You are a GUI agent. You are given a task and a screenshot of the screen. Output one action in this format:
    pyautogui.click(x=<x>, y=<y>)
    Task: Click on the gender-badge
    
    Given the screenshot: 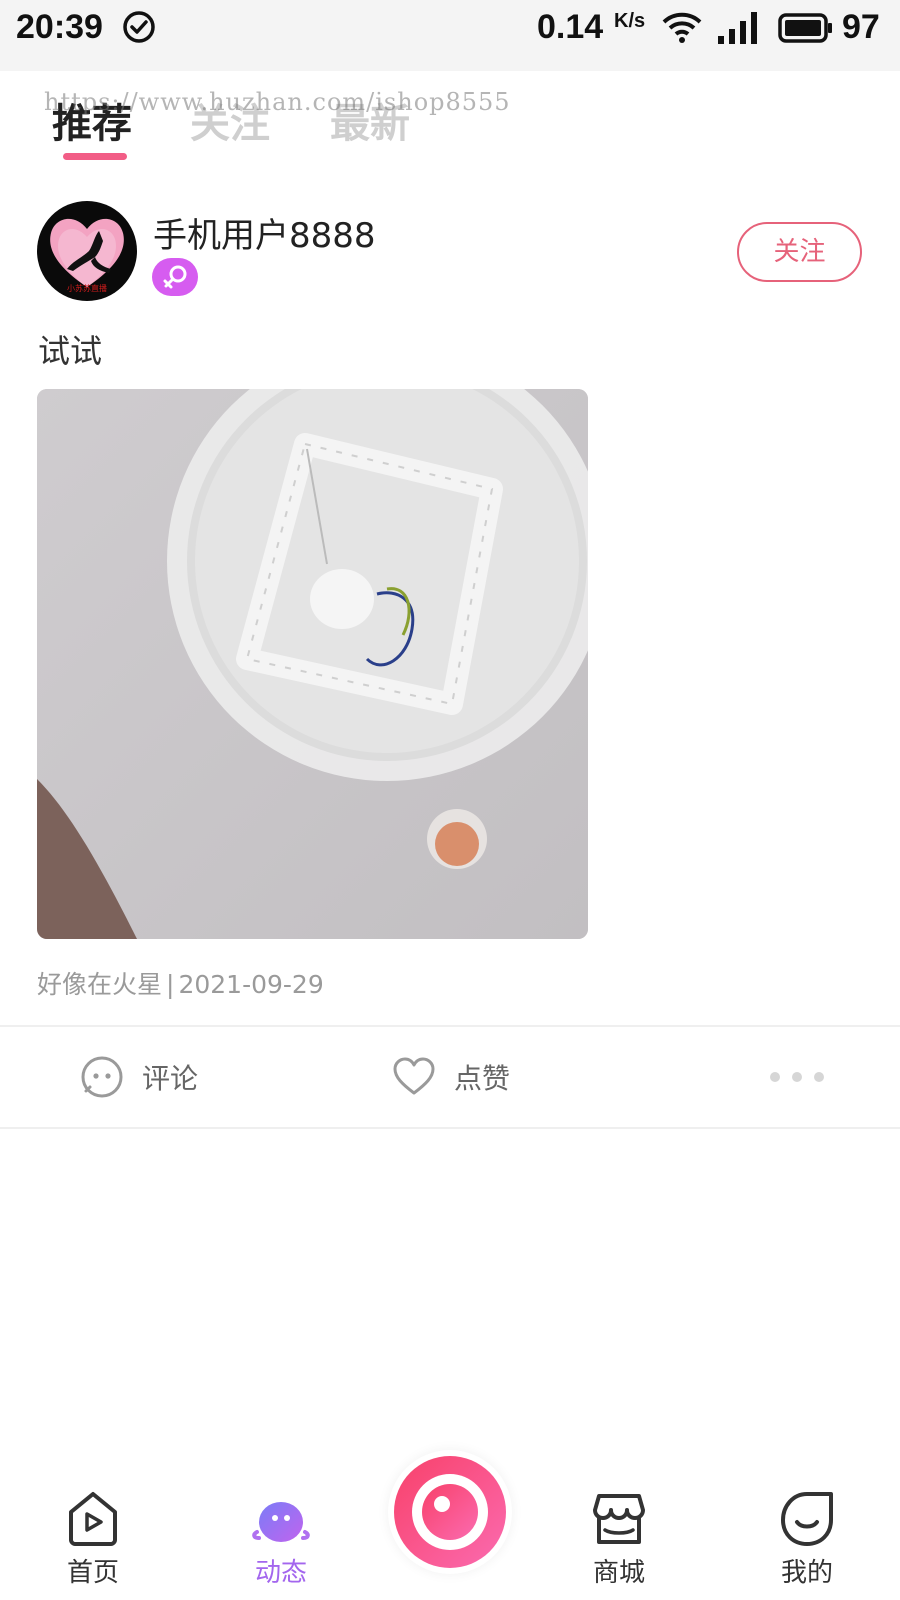 What is the action you would take?
    pyautogui.click(x=175, y=277)
    